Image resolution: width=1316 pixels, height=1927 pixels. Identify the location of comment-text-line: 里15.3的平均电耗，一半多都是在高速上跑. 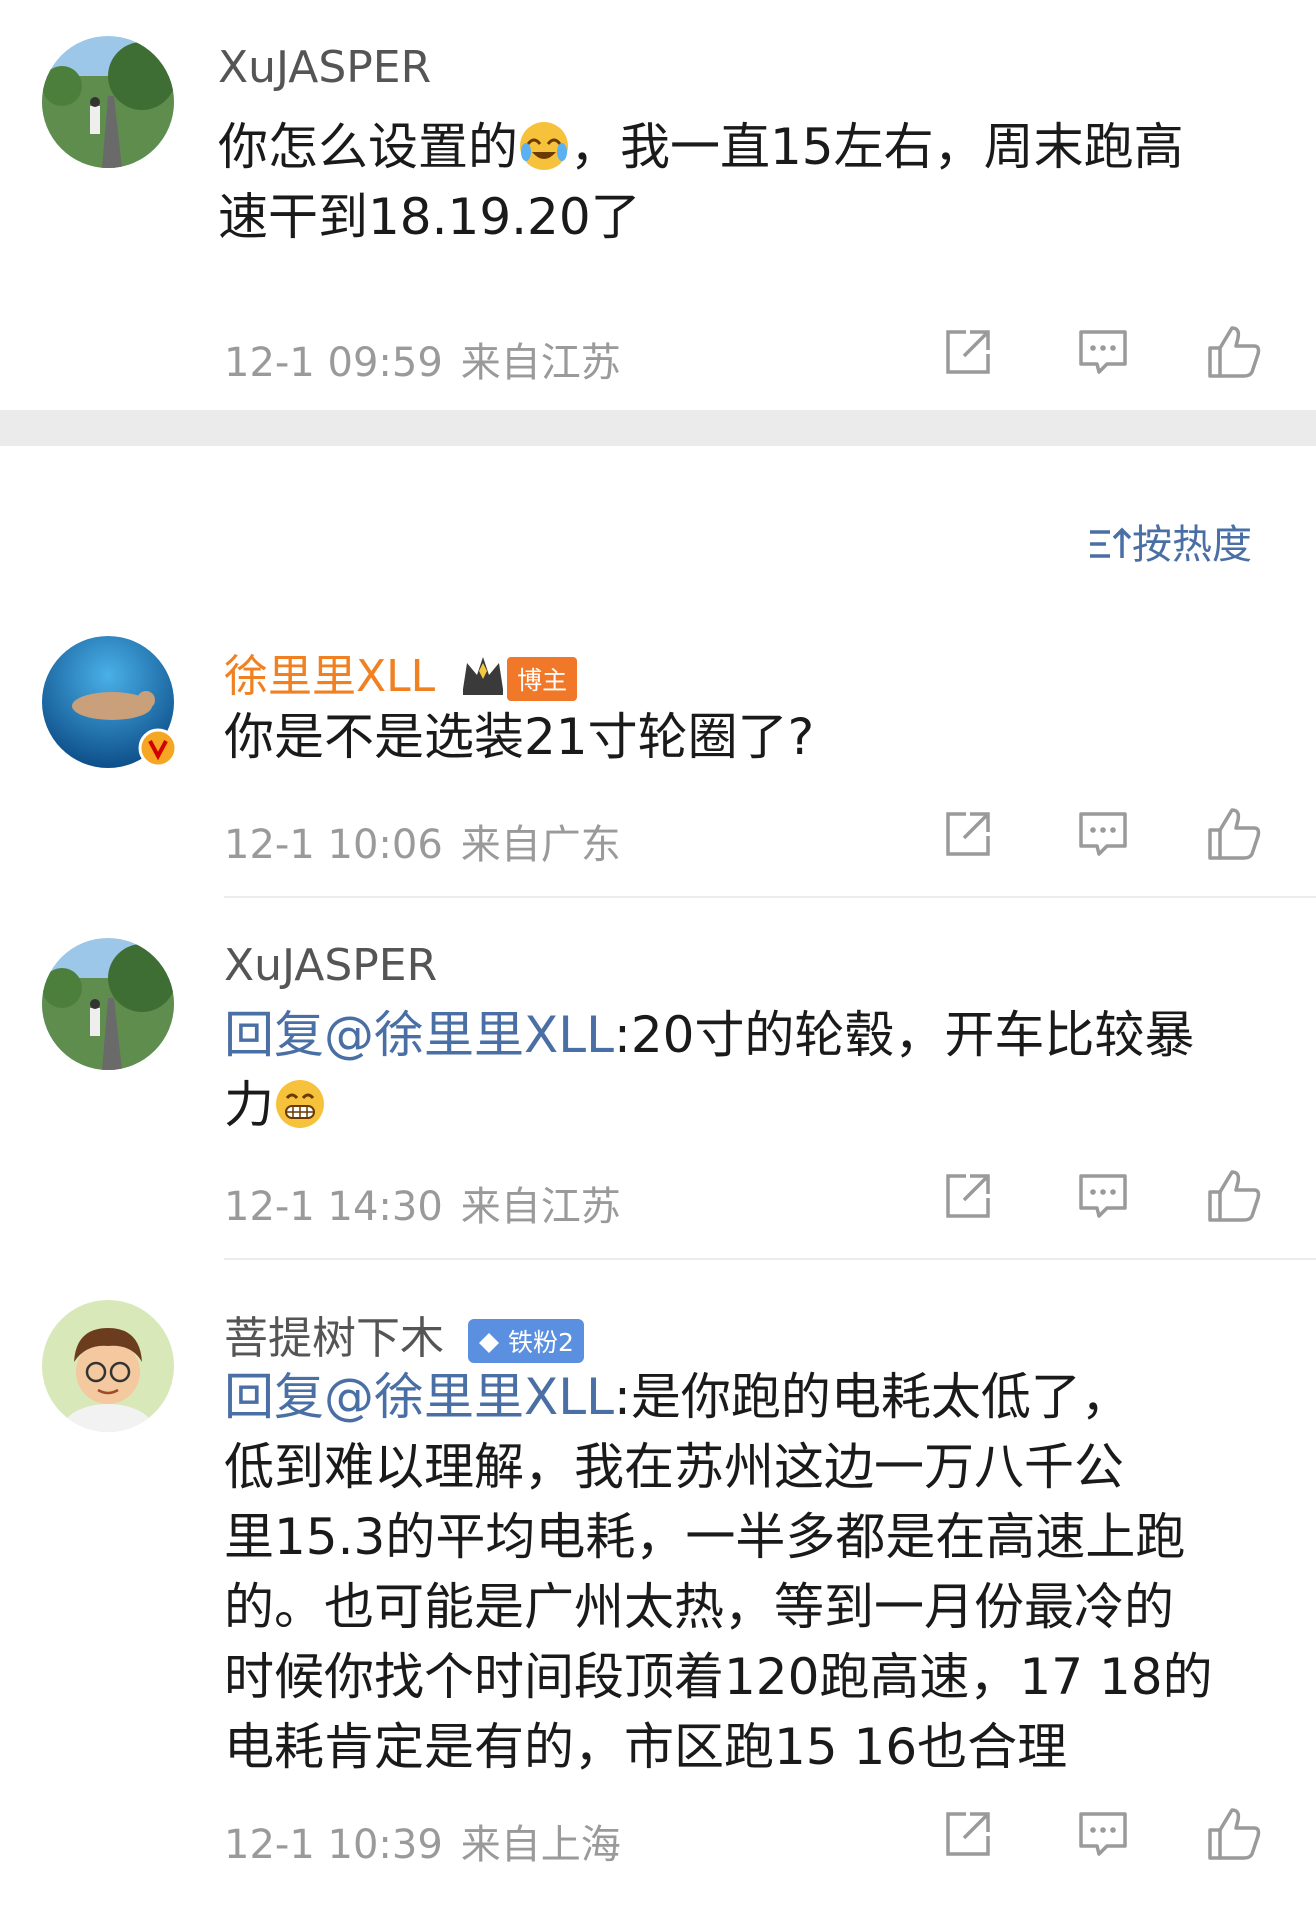
(705, 1537).